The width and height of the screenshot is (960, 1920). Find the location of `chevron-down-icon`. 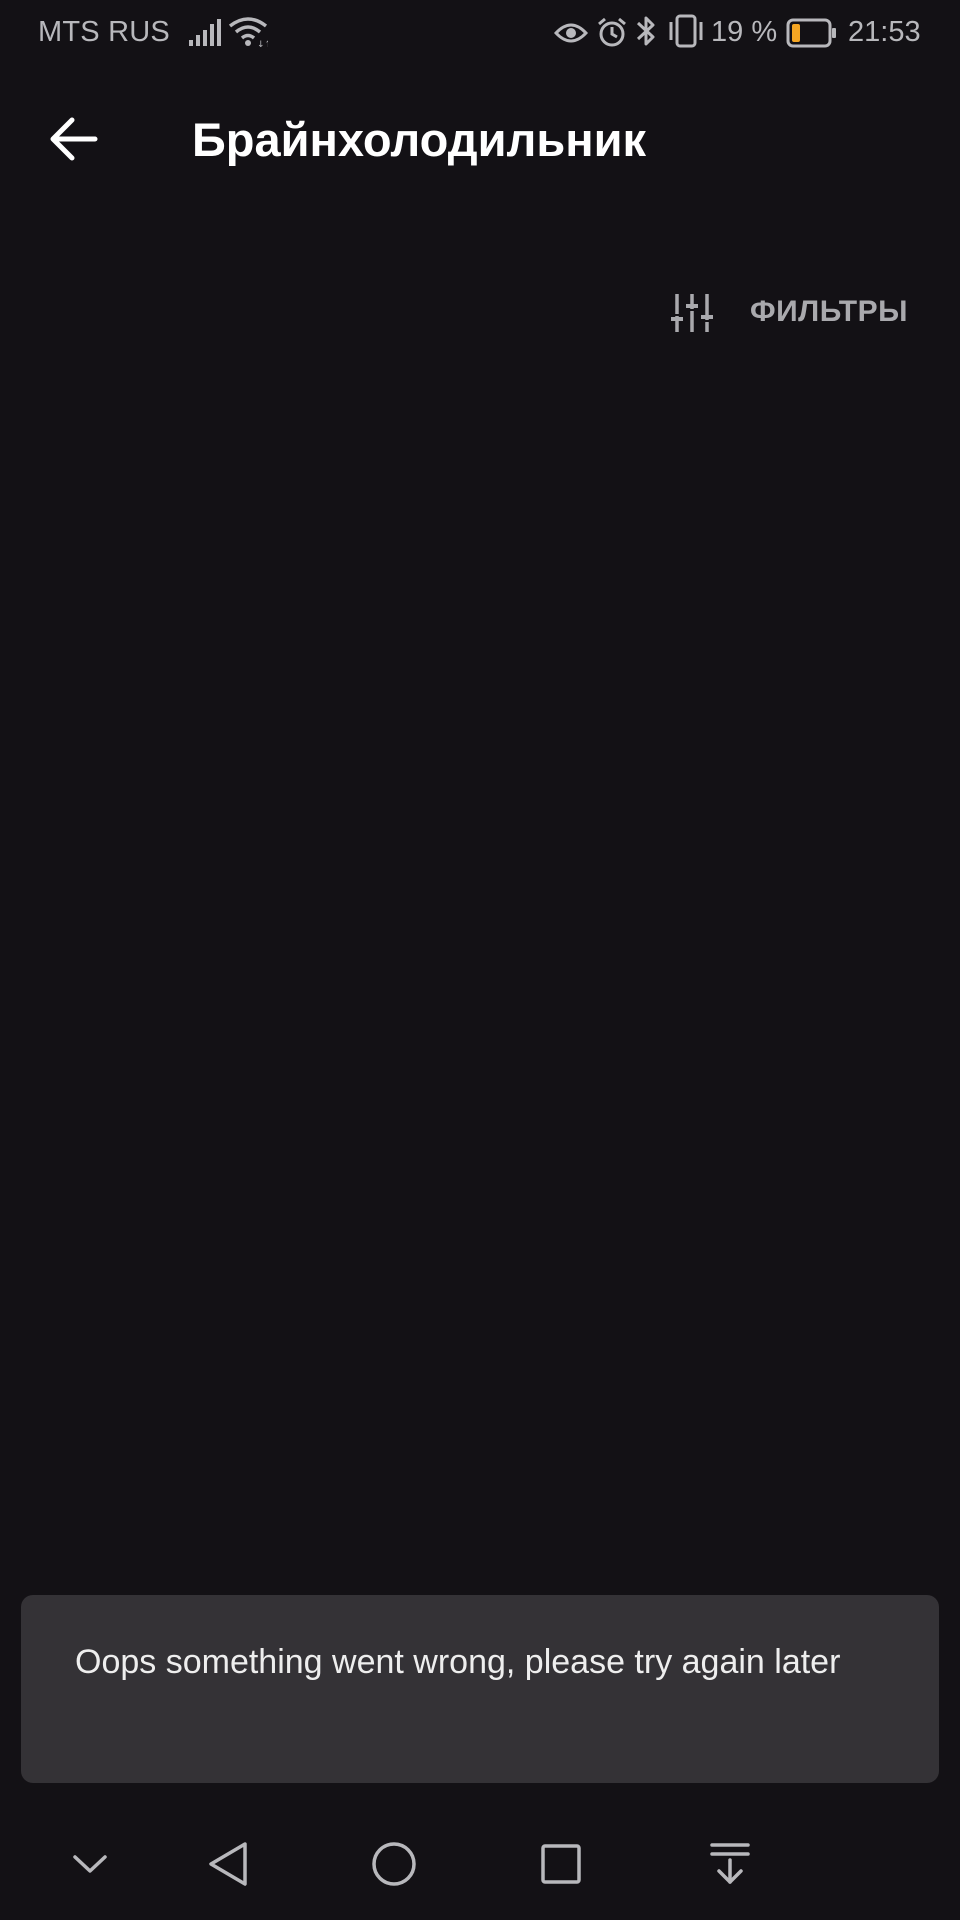

chevron-down-icon is located at coordinates (90, 1864).